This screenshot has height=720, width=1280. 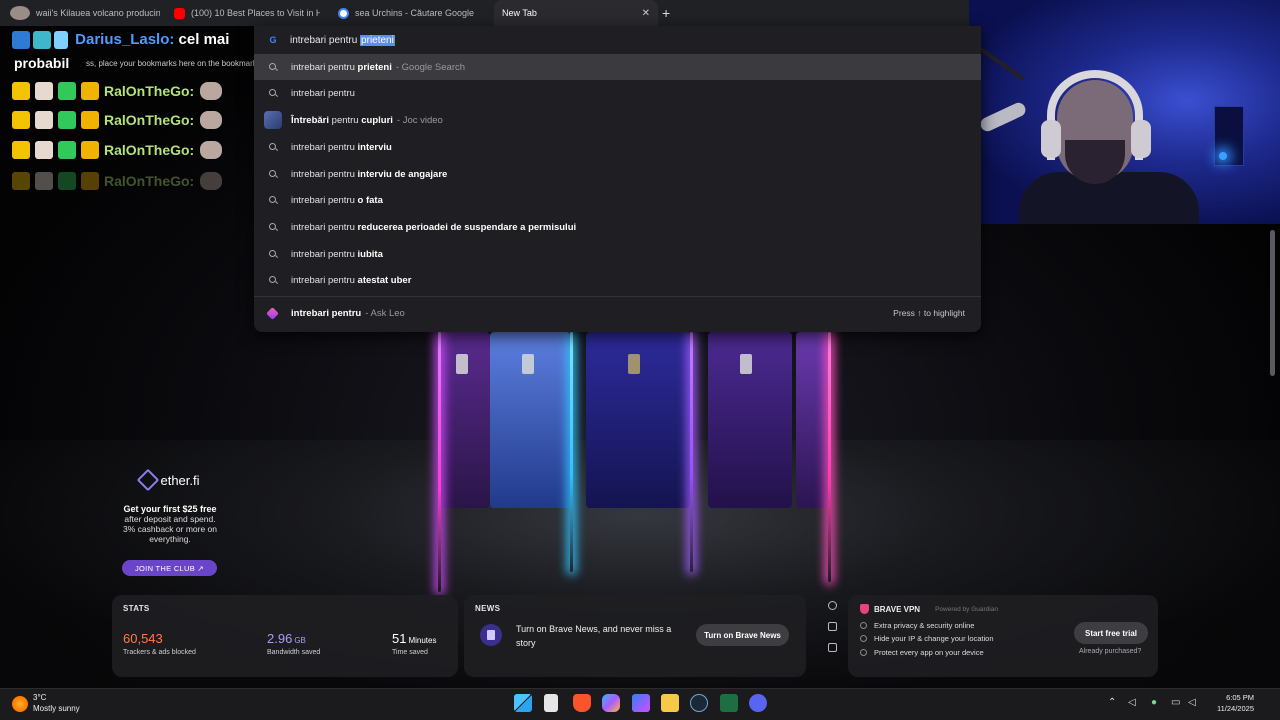 I want to click on microphone, so click(x=1003, y=117).